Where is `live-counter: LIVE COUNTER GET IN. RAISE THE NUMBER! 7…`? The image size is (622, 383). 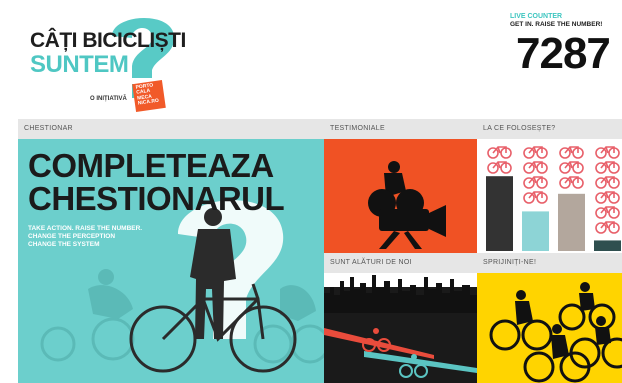 live-counter: LIVE COUNTER GET IN. RAISE THE NUMBER! 7… is located at coordinates (564, 44).